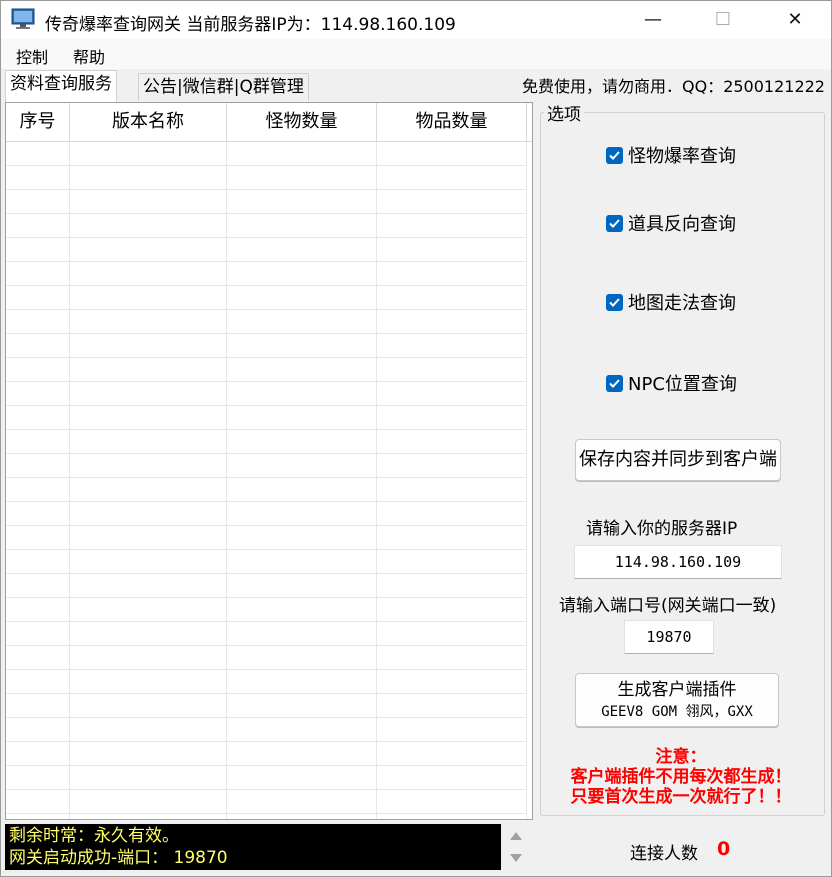  I want to click on checkbox-label: 怪物爆率查询, so click(682, 156).